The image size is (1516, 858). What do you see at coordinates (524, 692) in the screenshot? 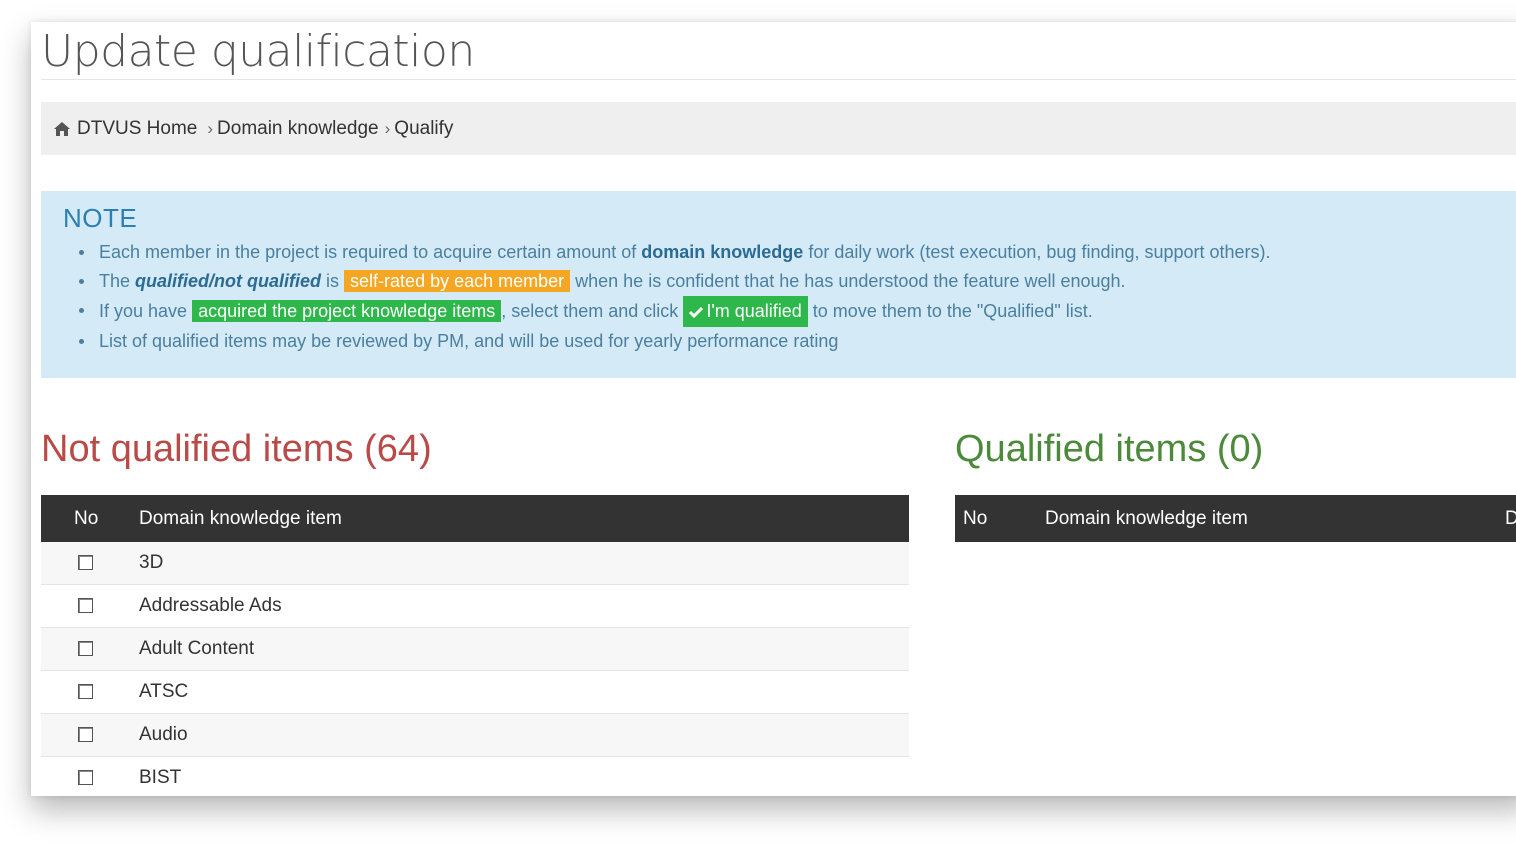
I see `item-name: ATSC` at bounding box center [524, 692].